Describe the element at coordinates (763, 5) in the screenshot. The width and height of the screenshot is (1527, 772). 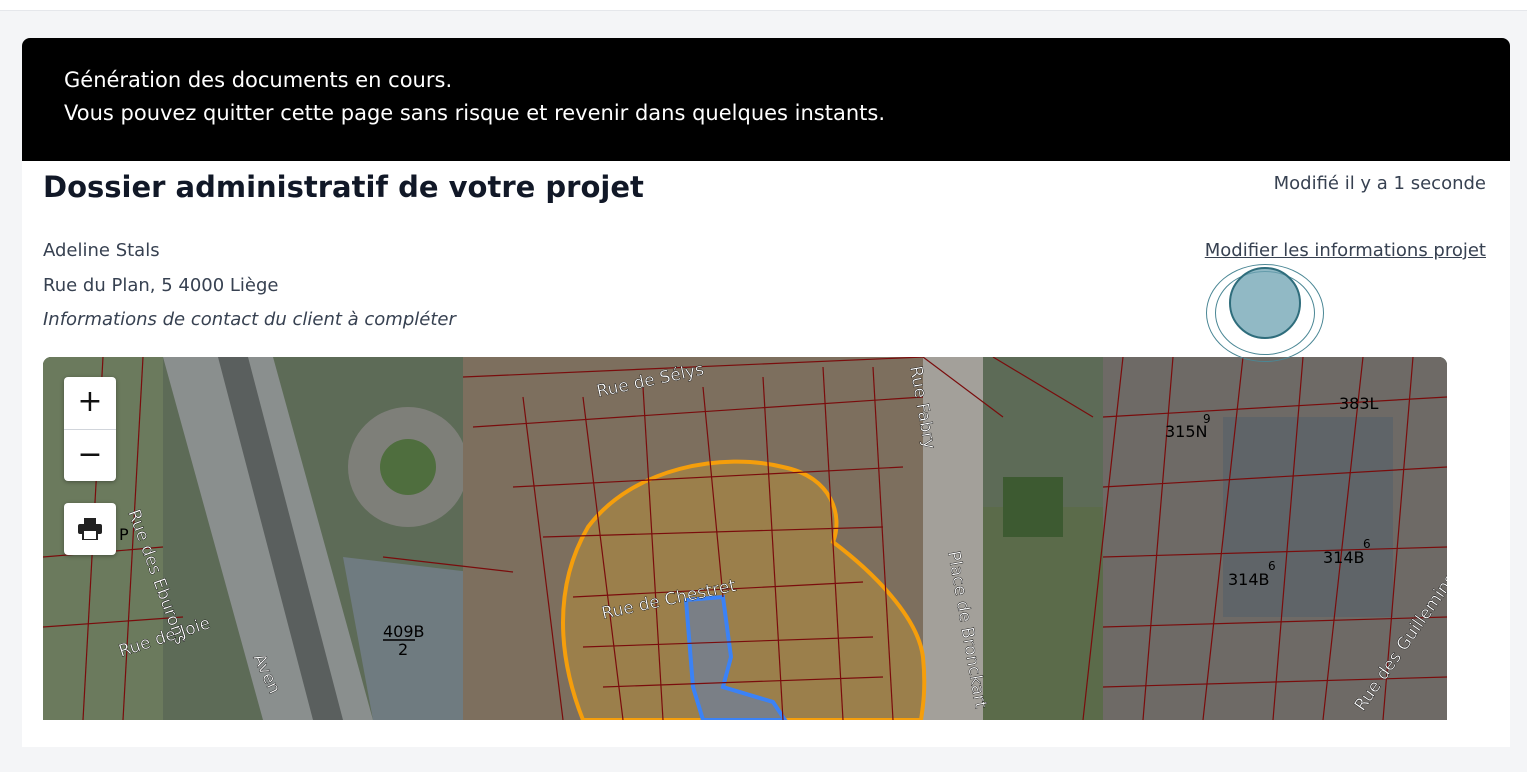
I see `top-bar` at that location.